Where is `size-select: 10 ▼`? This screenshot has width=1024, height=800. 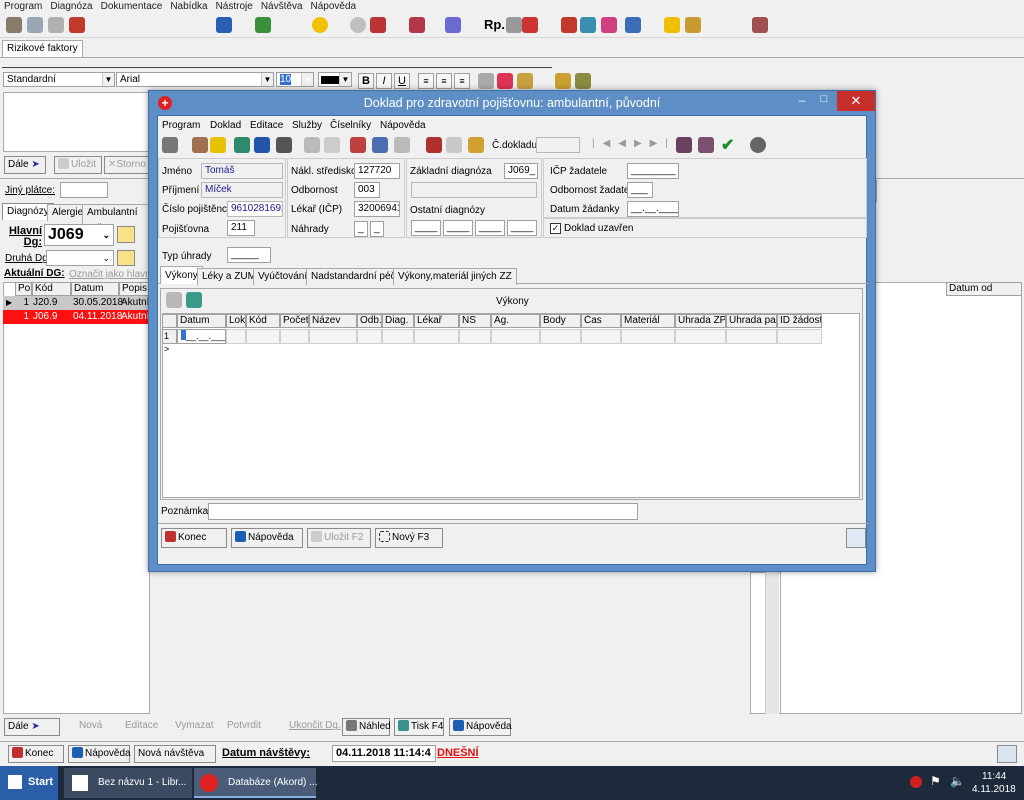 size-select: 10 ▼ is located at coordinates (295, 79).